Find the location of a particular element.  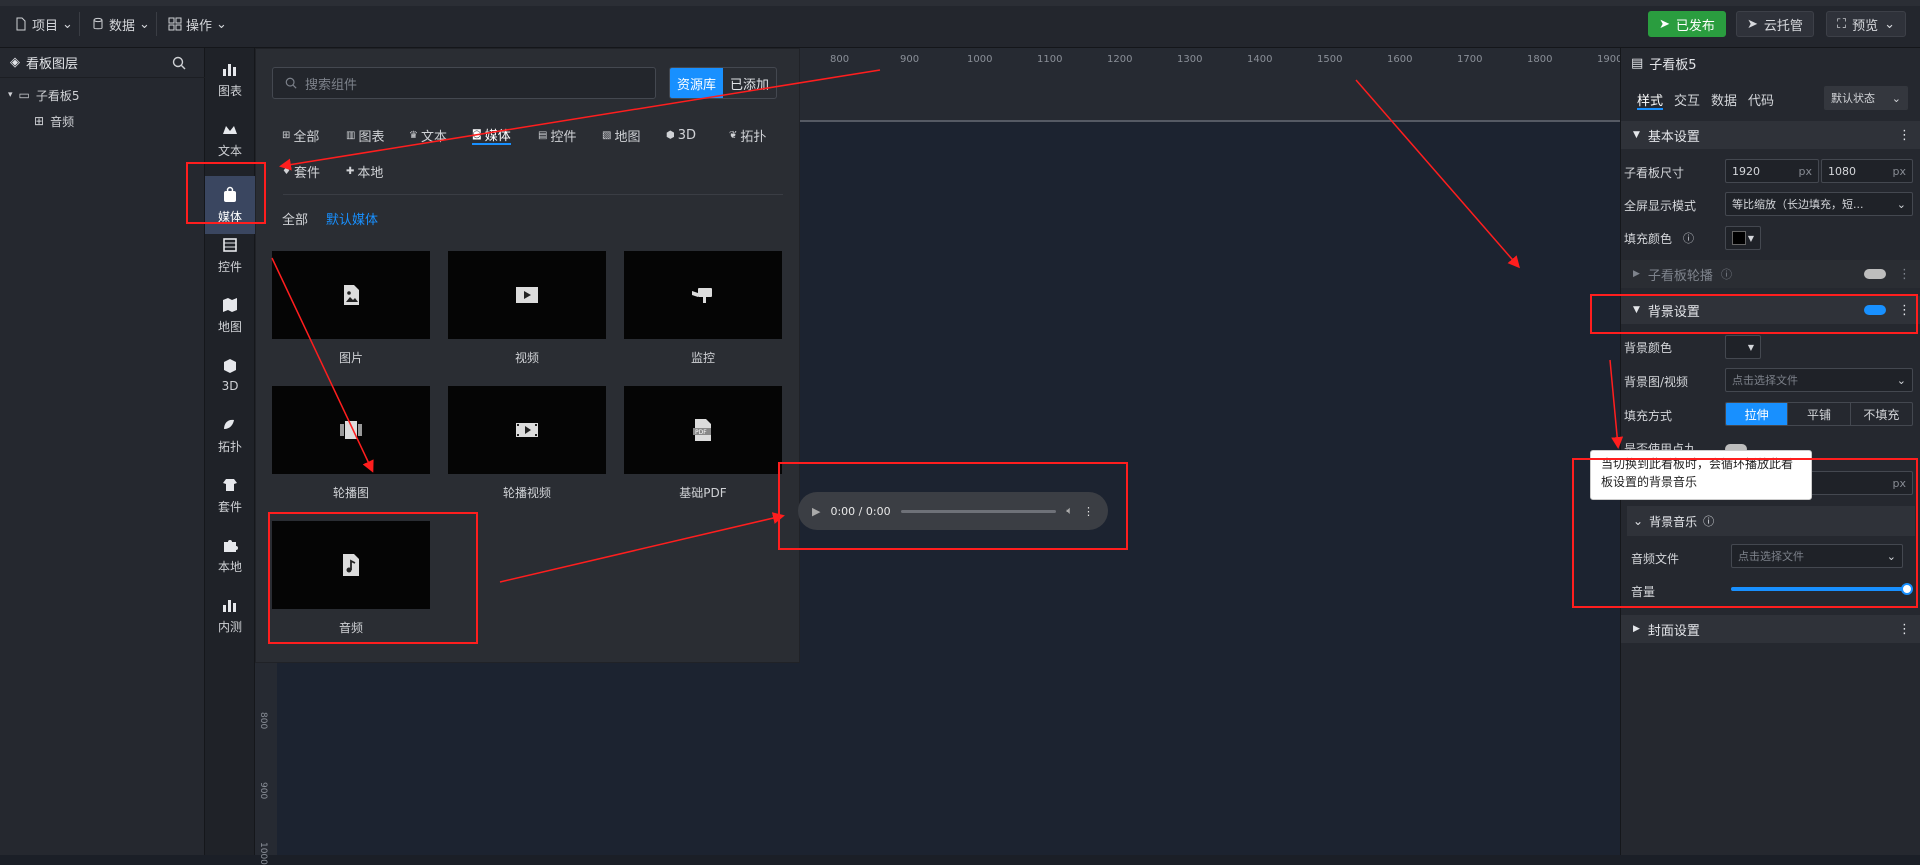

category-suite: 套件 is located at coordinates (230, 495).